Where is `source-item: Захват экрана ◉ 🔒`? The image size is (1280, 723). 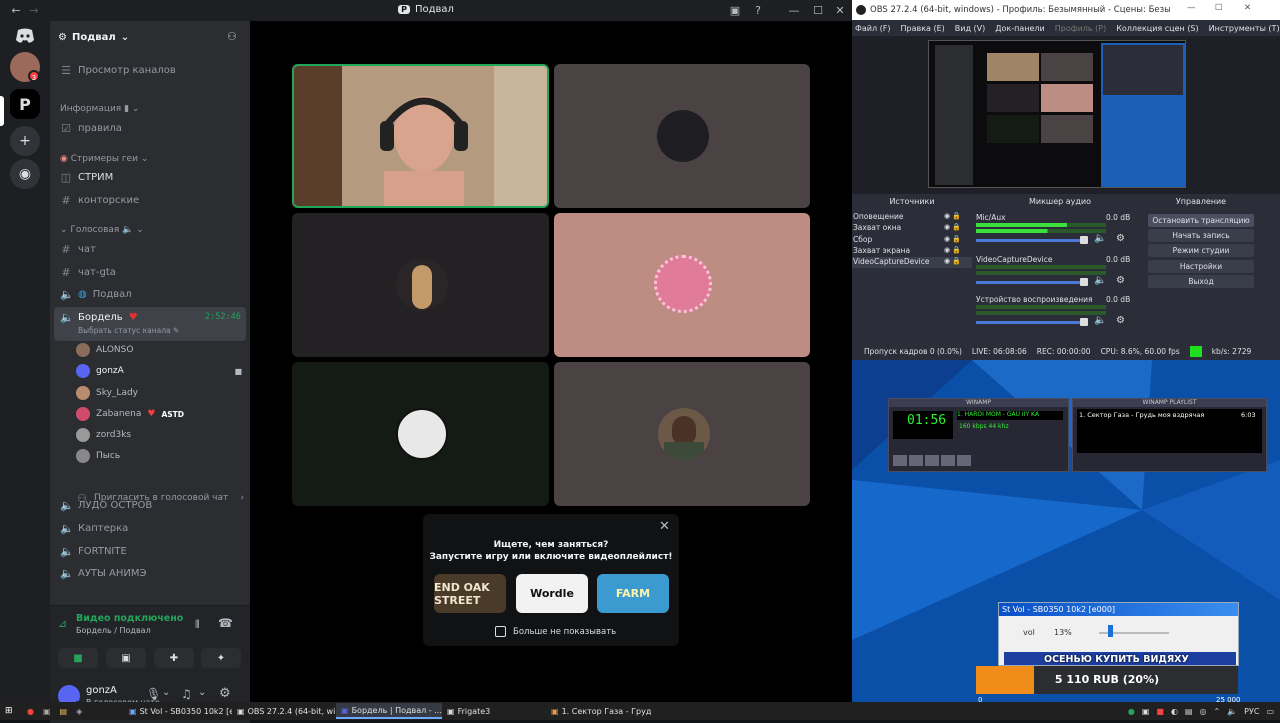 source-item: Захват экрана ◉ 🔒 is located at coordinates (912, 251).